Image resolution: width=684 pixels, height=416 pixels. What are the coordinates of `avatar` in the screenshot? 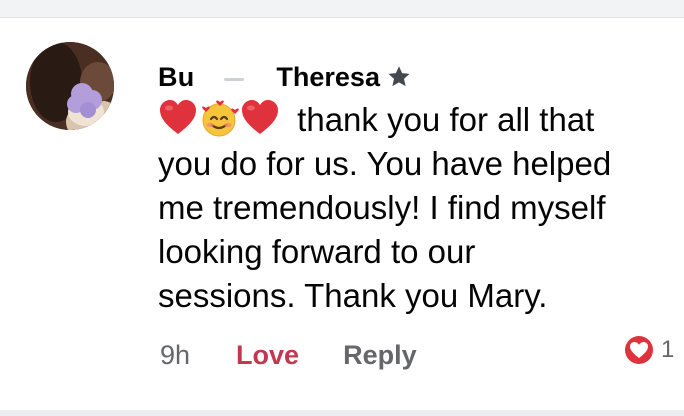 It's located at (70, 86).